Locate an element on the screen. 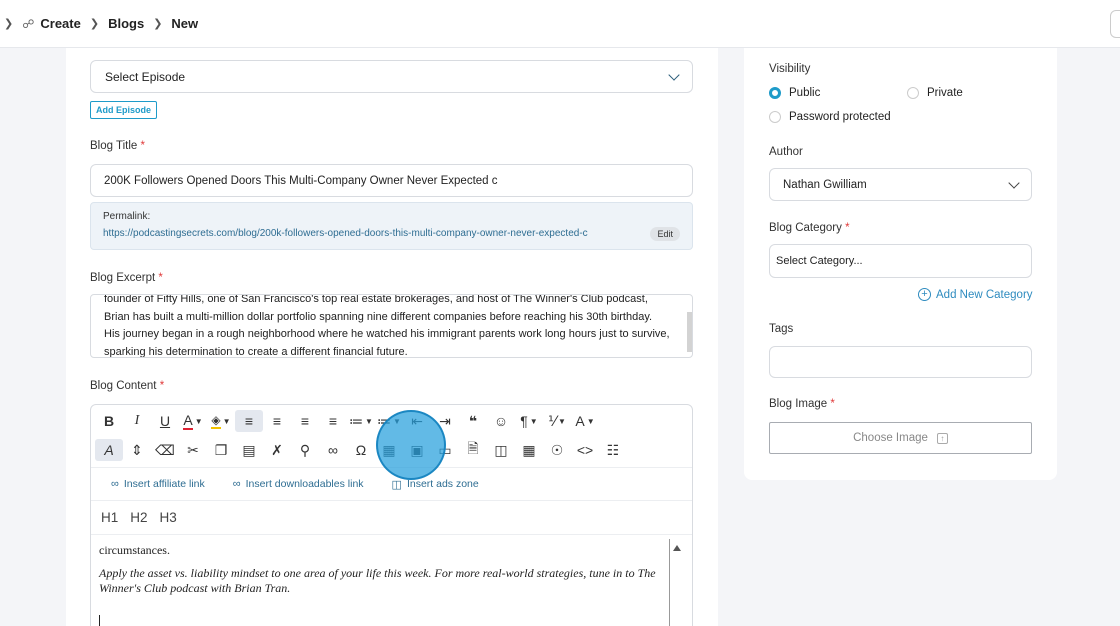 This screenshot has height=626, width=1120. font-size-icon: ⅟ ▼ is located at coordinates (557, 421).